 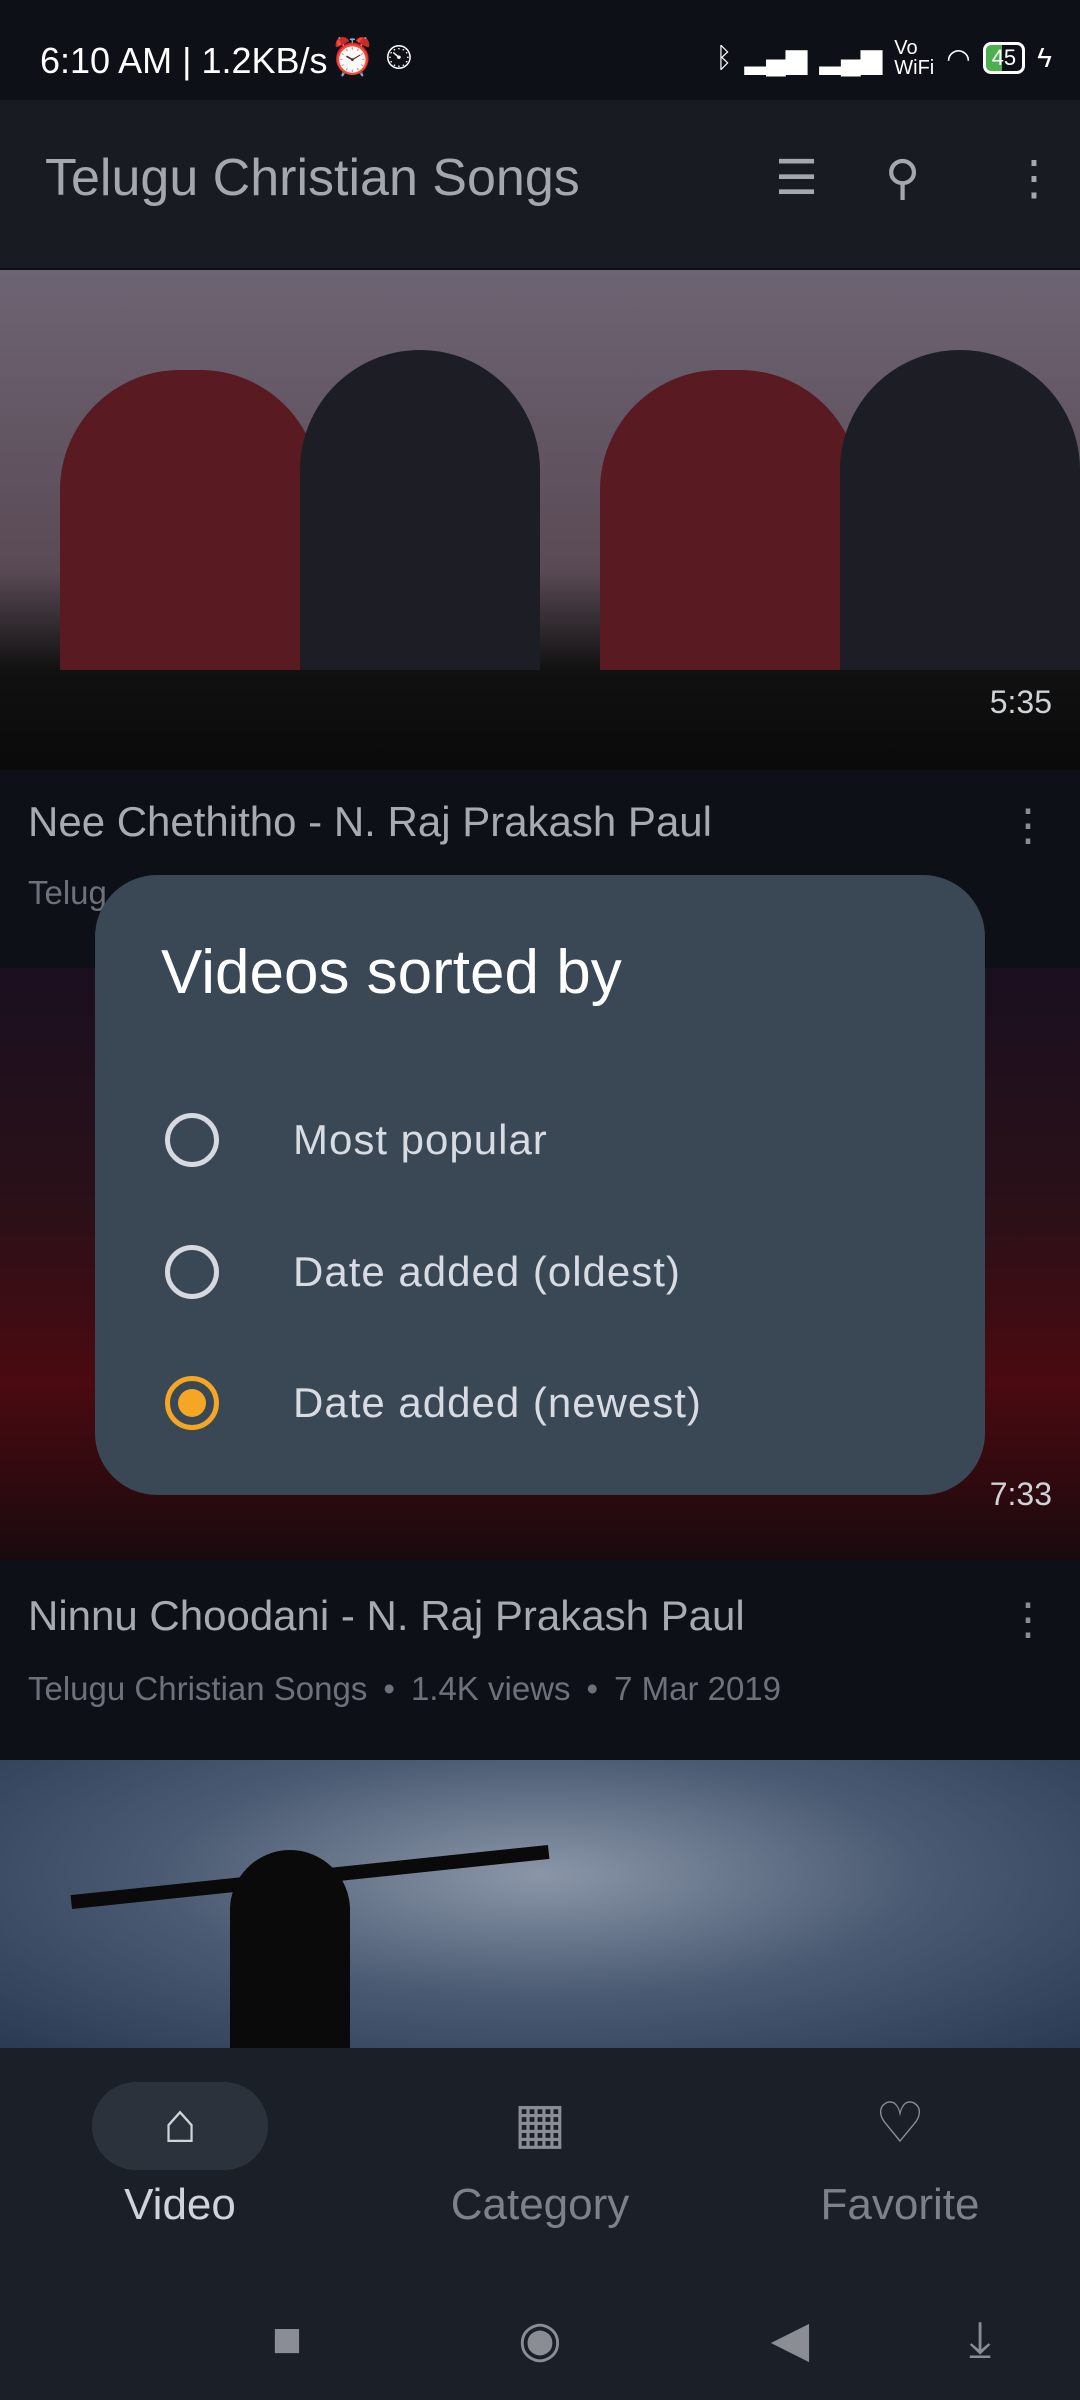 I want to click on nav-label: Video, so click(x=180, y=2204).